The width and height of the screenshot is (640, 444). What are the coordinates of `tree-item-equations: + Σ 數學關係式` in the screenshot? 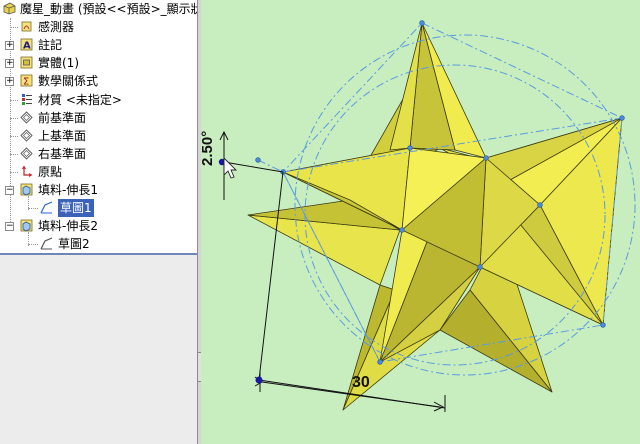 It's located at (98, 81).